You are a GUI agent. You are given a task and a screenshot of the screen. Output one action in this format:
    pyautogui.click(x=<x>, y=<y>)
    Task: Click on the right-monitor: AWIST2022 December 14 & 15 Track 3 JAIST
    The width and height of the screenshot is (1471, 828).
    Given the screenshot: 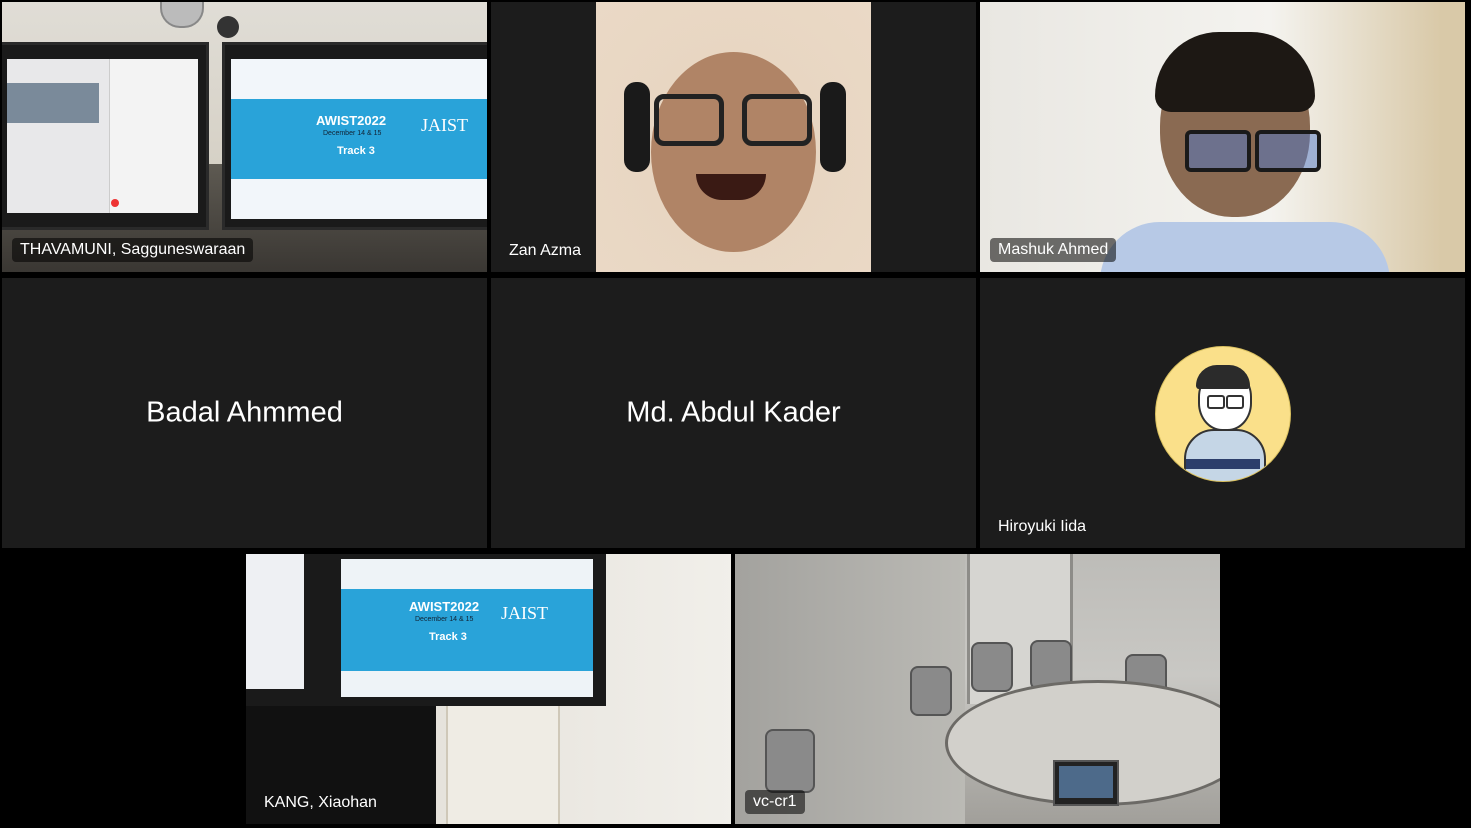 What is the action you would take?
    pyautogui.click(x=354, y=136)
    